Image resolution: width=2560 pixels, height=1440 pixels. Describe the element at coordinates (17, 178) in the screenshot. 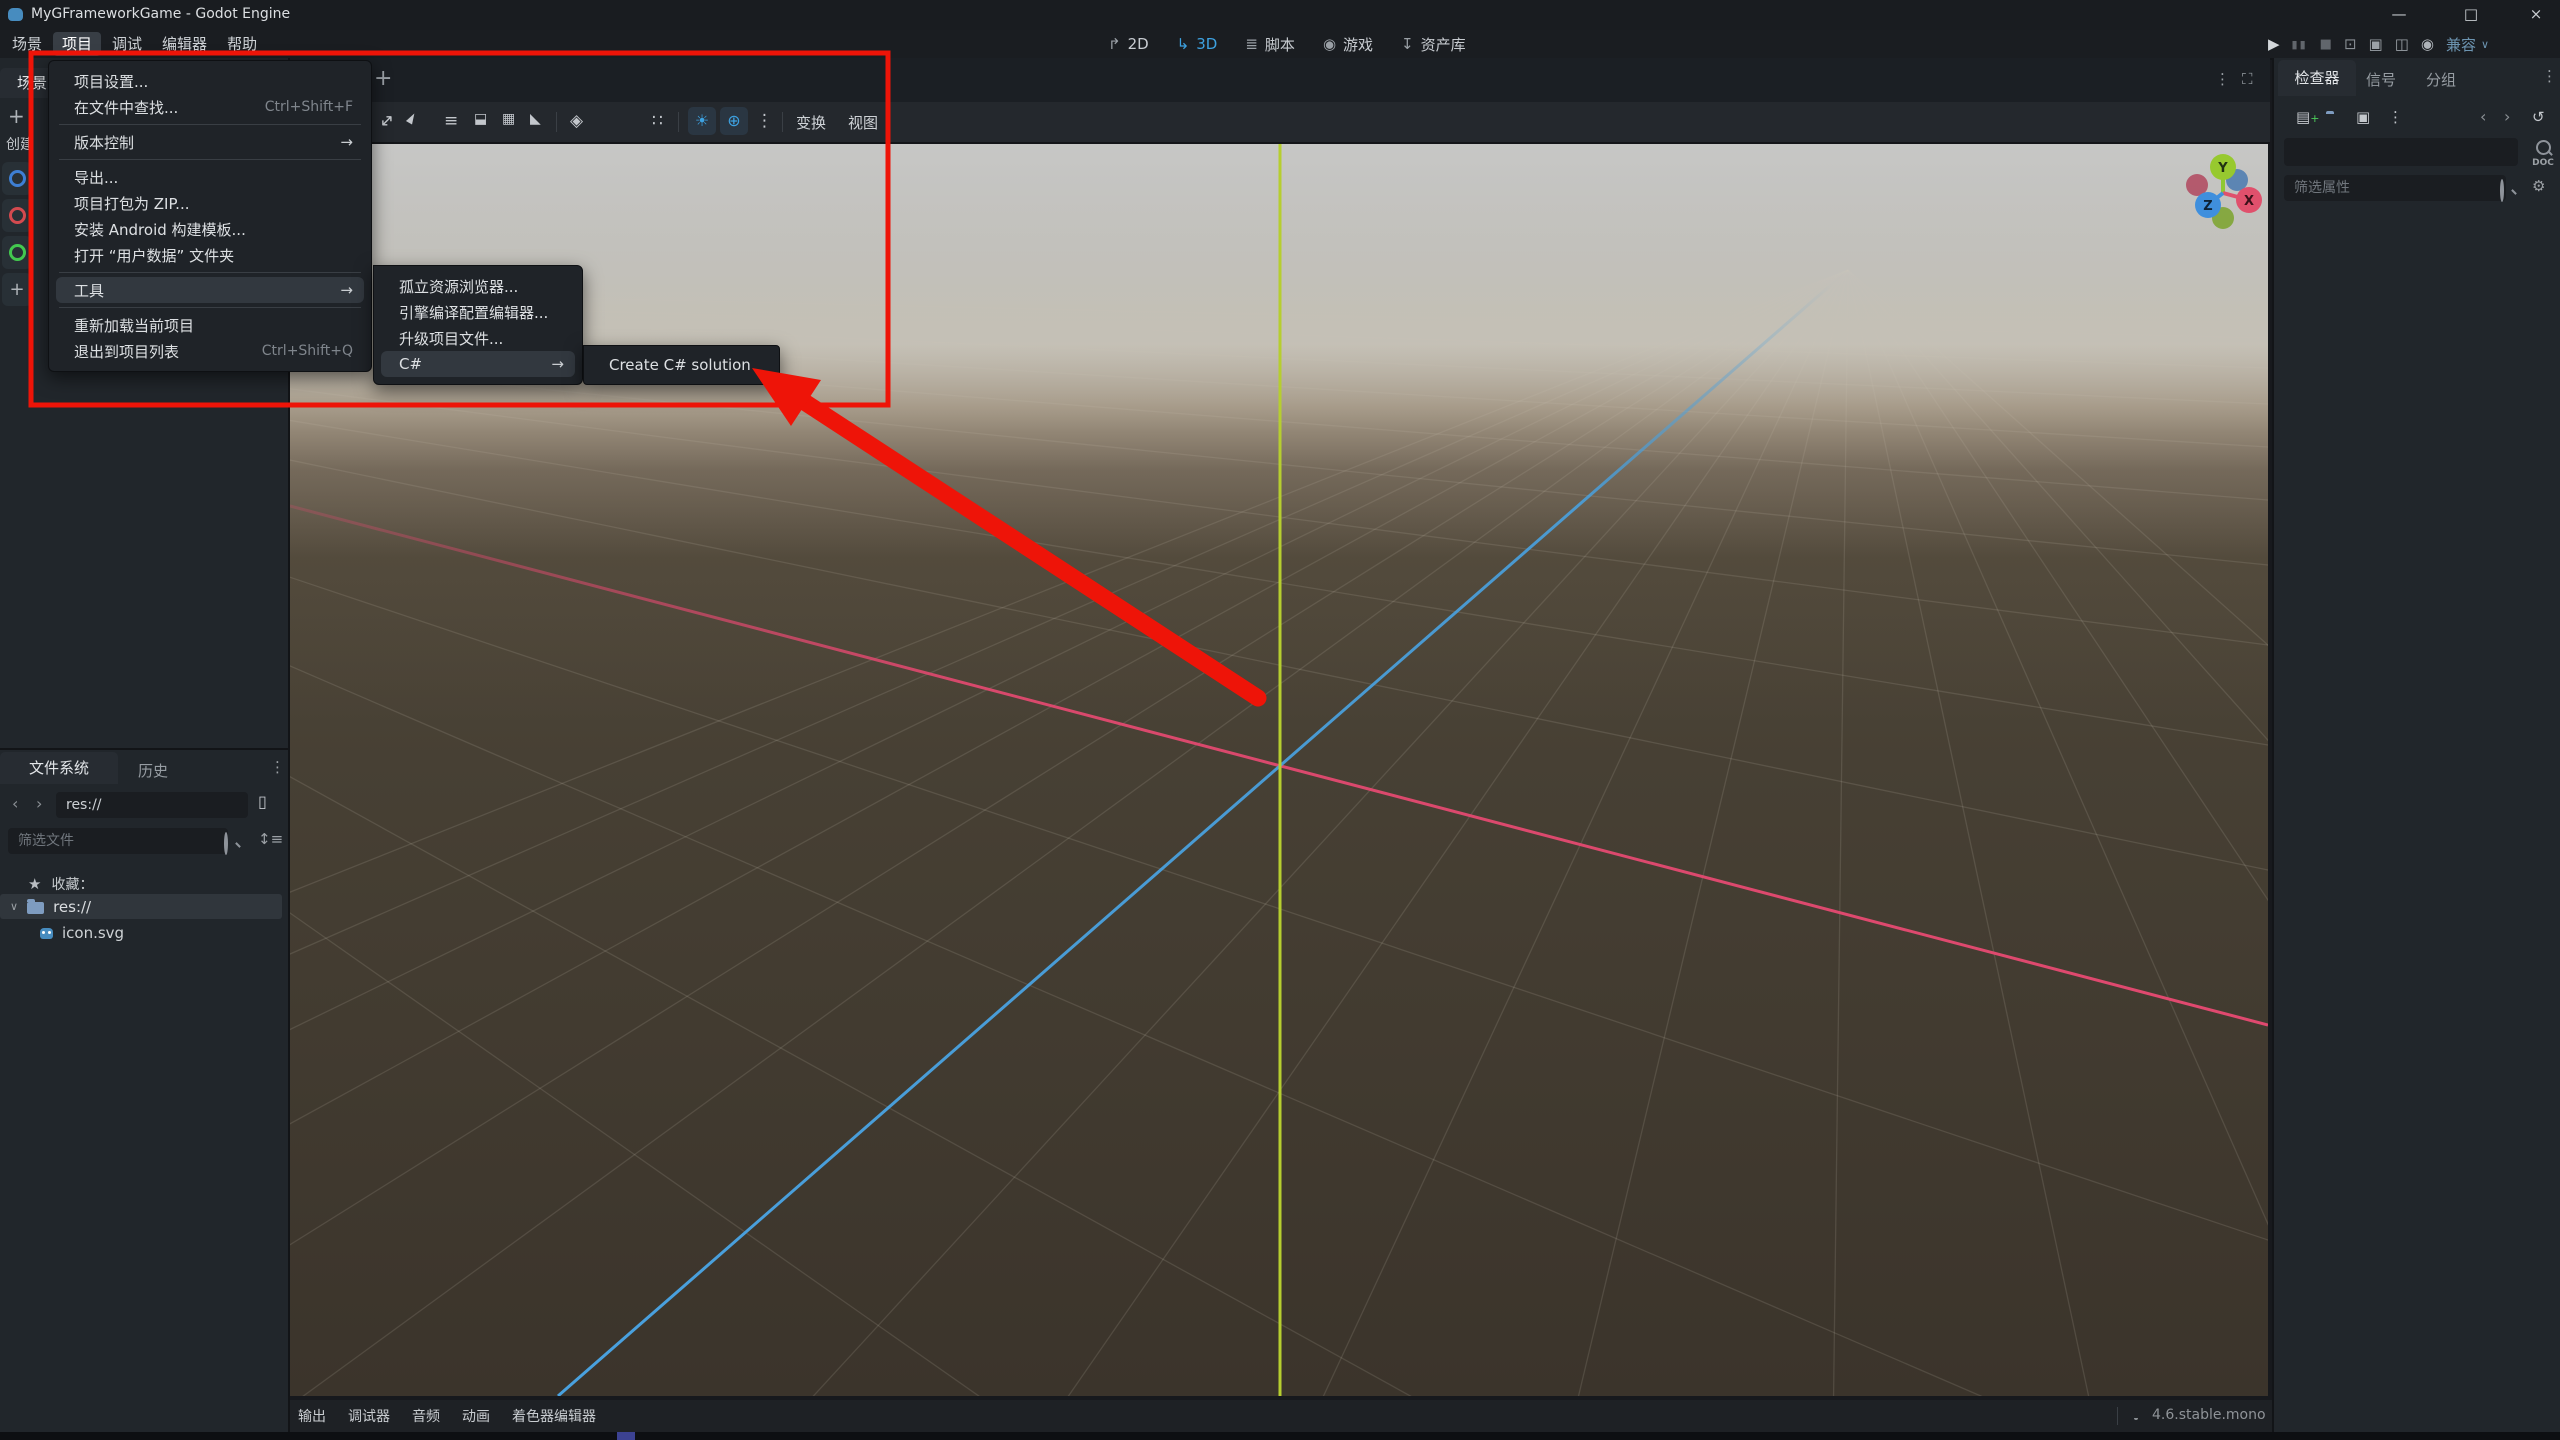

I see `create-2d-scene-button` at that location.